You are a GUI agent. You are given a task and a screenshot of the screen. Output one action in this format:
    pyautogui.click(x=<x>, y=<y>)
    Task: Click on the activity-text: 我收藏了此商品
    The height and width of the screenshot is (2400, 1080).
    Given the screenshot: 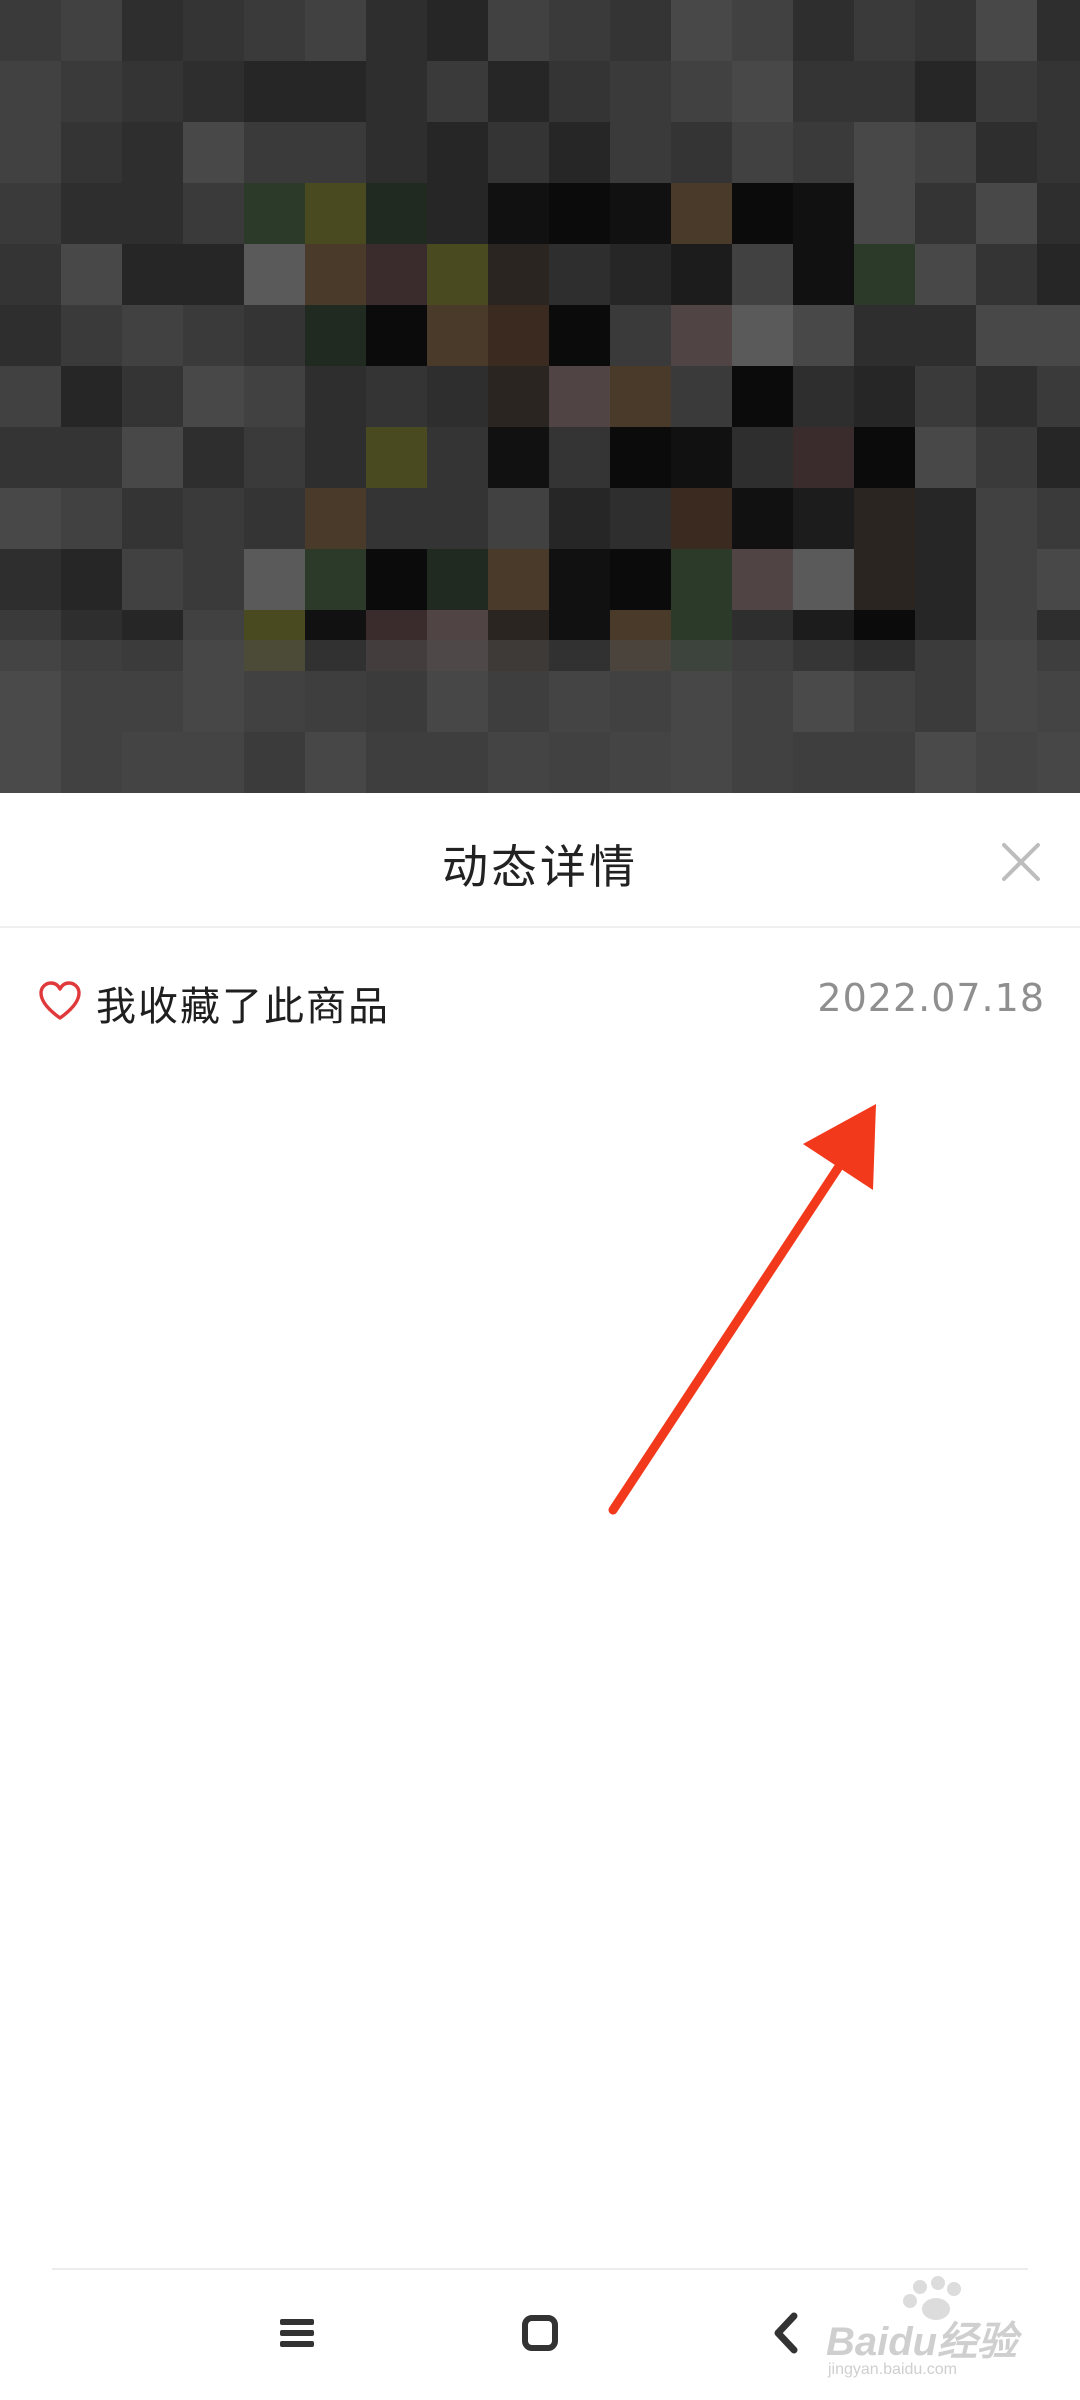 What is the action you would take?
    pyautogui.click(x=243, y=1007)
    